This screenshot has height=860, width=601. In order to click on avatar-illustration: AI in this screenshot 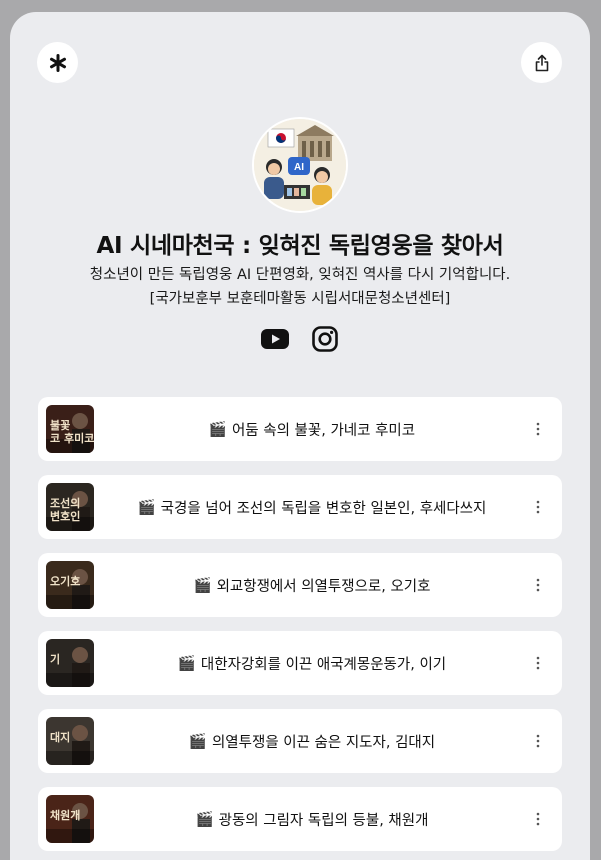, I will do `click(300, 165)`.